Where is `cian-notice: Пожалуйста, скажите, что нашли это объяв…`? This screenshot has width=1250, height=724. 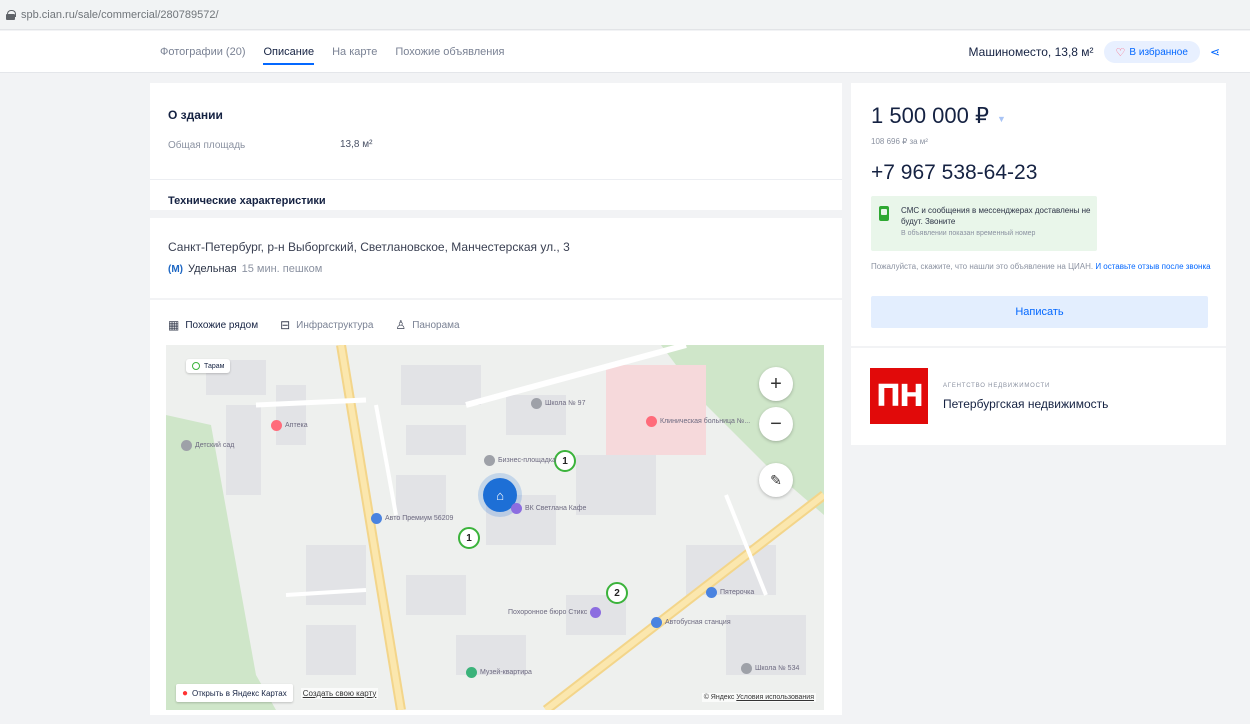
cian-notice: Пожалуйста, скажите, что нашли это объяв… is located at coordinates (1041, 267).